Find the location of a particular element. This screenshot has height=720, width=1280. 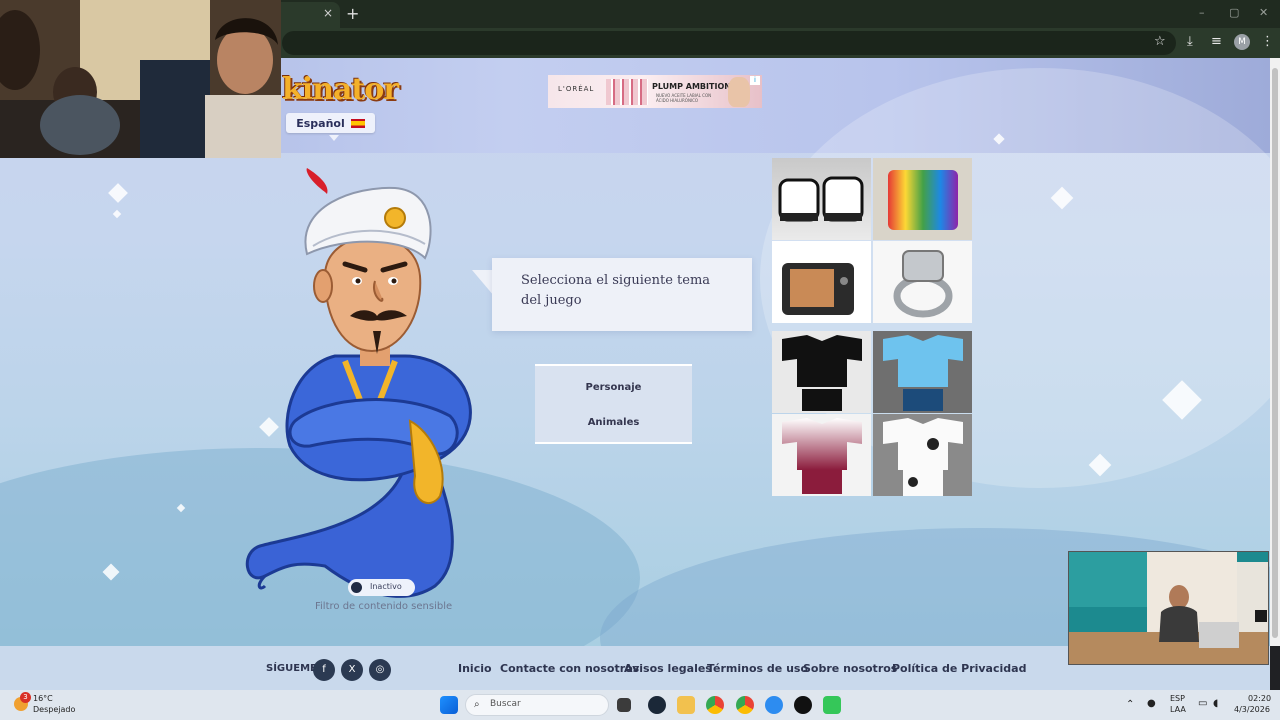

file-explorer-icon is located at coordinates (686, 705).